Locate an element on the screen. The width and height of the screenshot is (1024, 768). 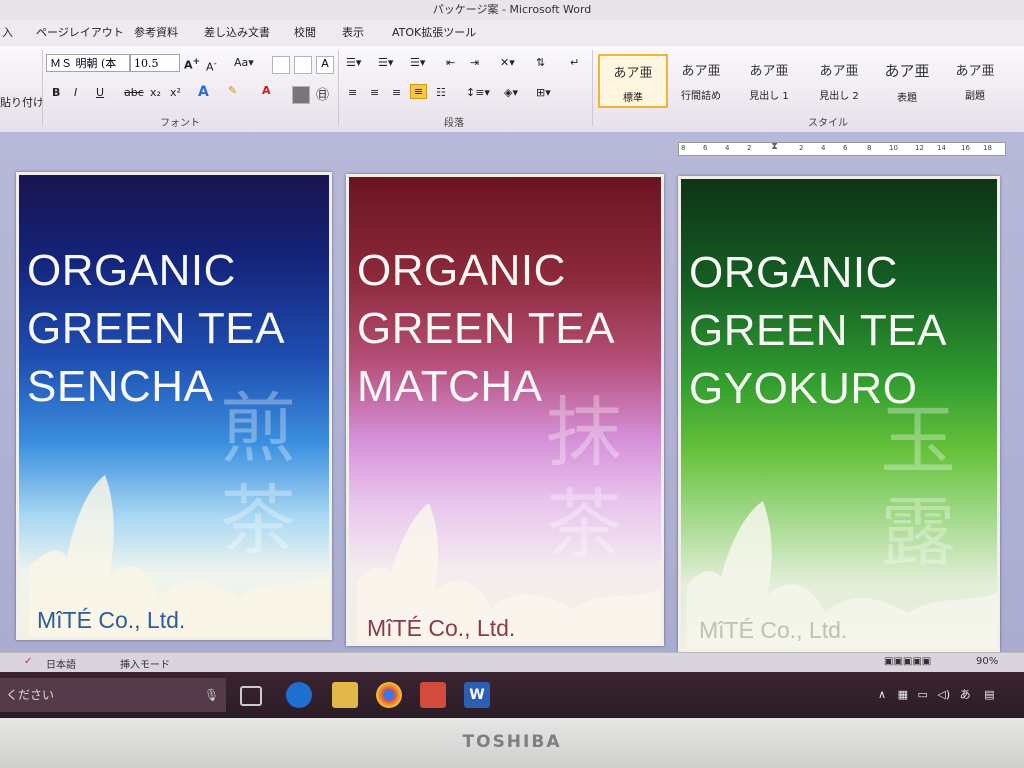
style-heading-1: あア亜 見出し 1 is located at coordinates (769, 79).